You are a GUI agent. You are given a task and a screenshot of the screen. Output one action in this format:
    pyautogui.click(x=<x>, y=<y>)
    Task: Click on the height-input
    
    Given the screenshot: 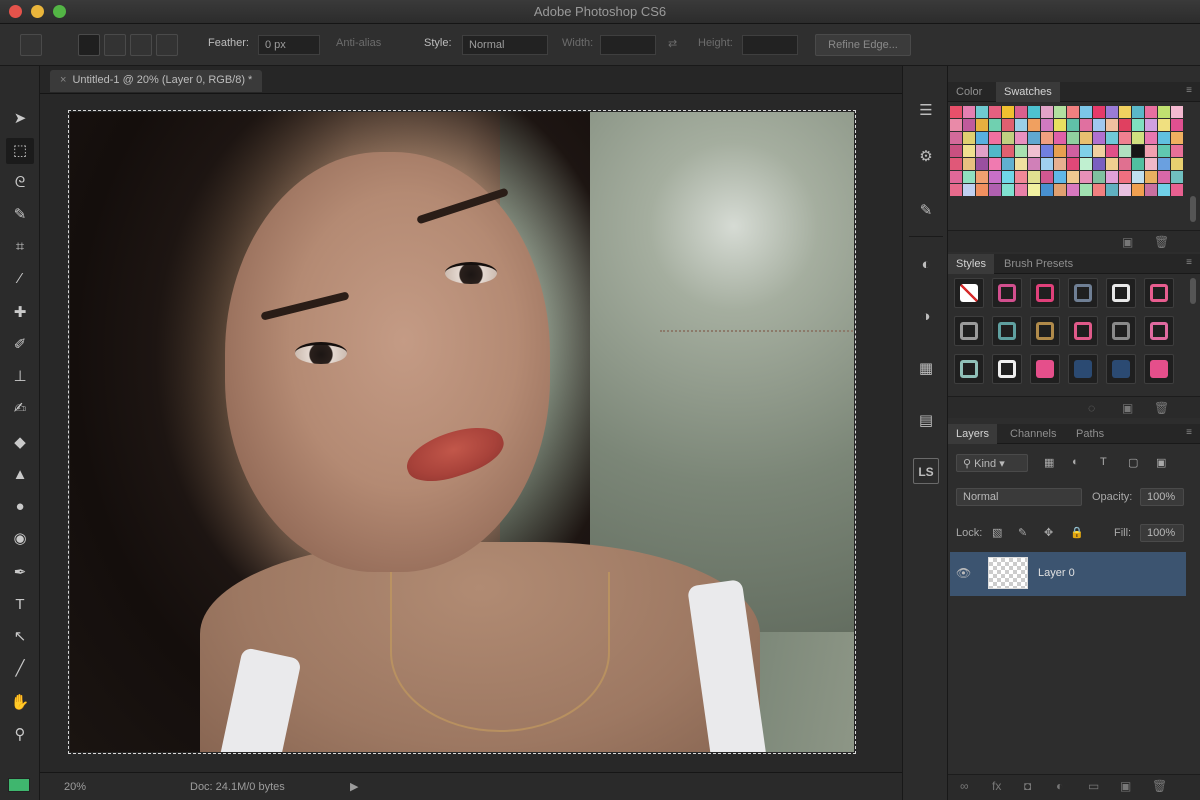 What is the action you would take?
    pyautogui.click(x=770, y=45)
    